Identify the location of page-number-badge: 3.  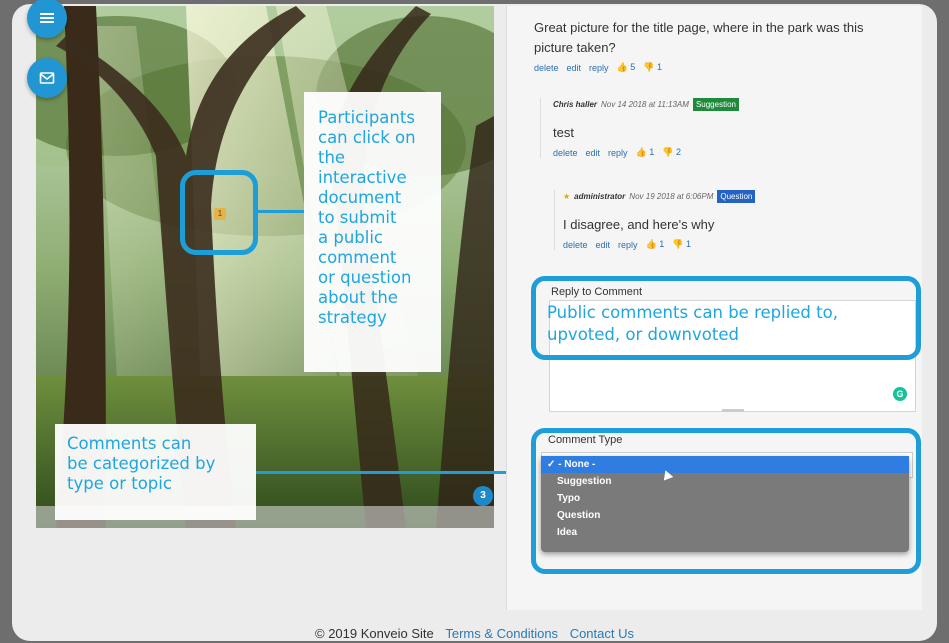
(483, 496).